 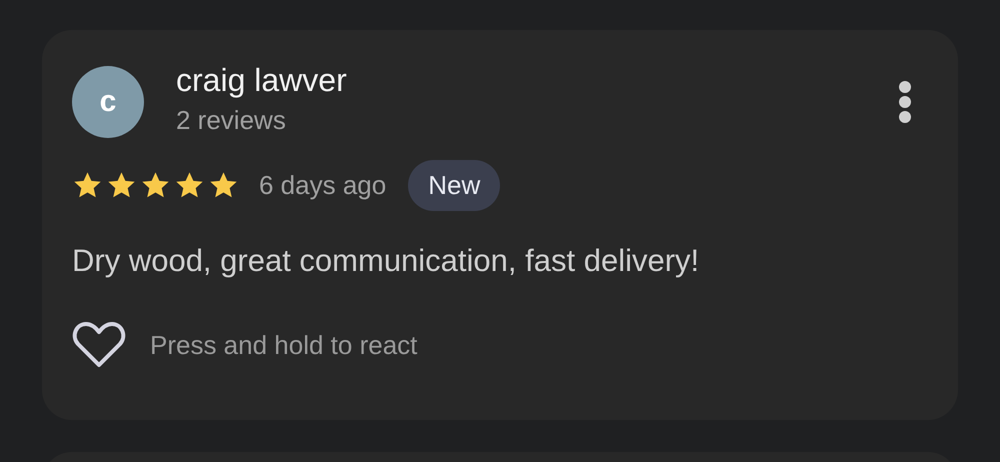 What do you see at coordinates (386, 261) in the screenshot?
I see `review-text: Dry wood, great communication, fast delivery!` at bounding box center [386, 261].